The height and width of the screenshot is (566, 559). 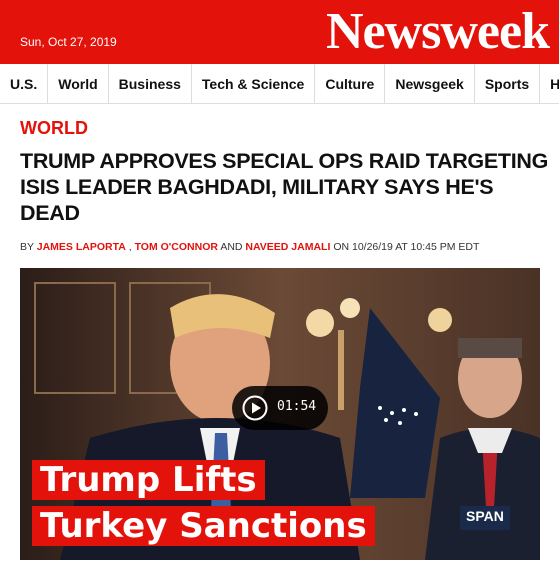 What do you see at coordinates (148, 480) in the screenshot?
I see `video-caption-line-1: Trump Lifts` at bounding box center [148, 480].